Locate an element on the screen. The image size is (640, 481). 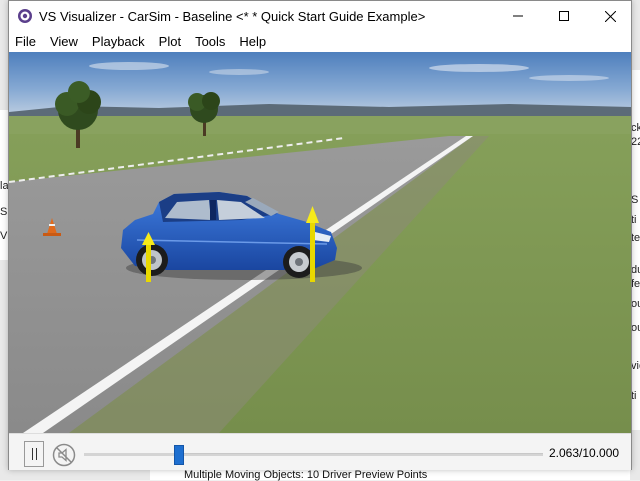
timeline-thumb is located at coordinates (179, 455).